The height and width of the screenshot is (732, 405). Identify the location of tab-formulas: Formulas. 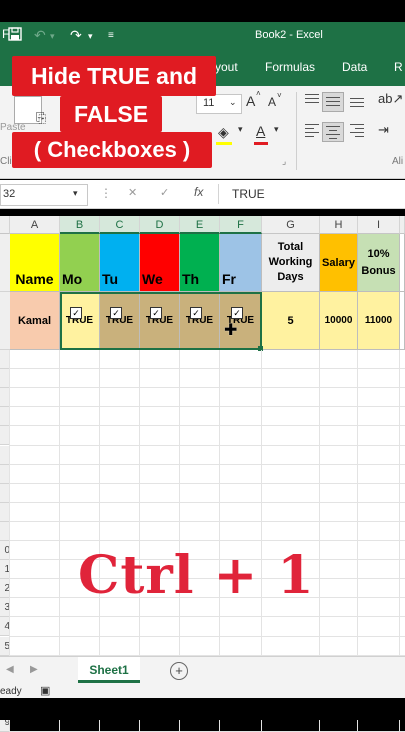
(290, 67).